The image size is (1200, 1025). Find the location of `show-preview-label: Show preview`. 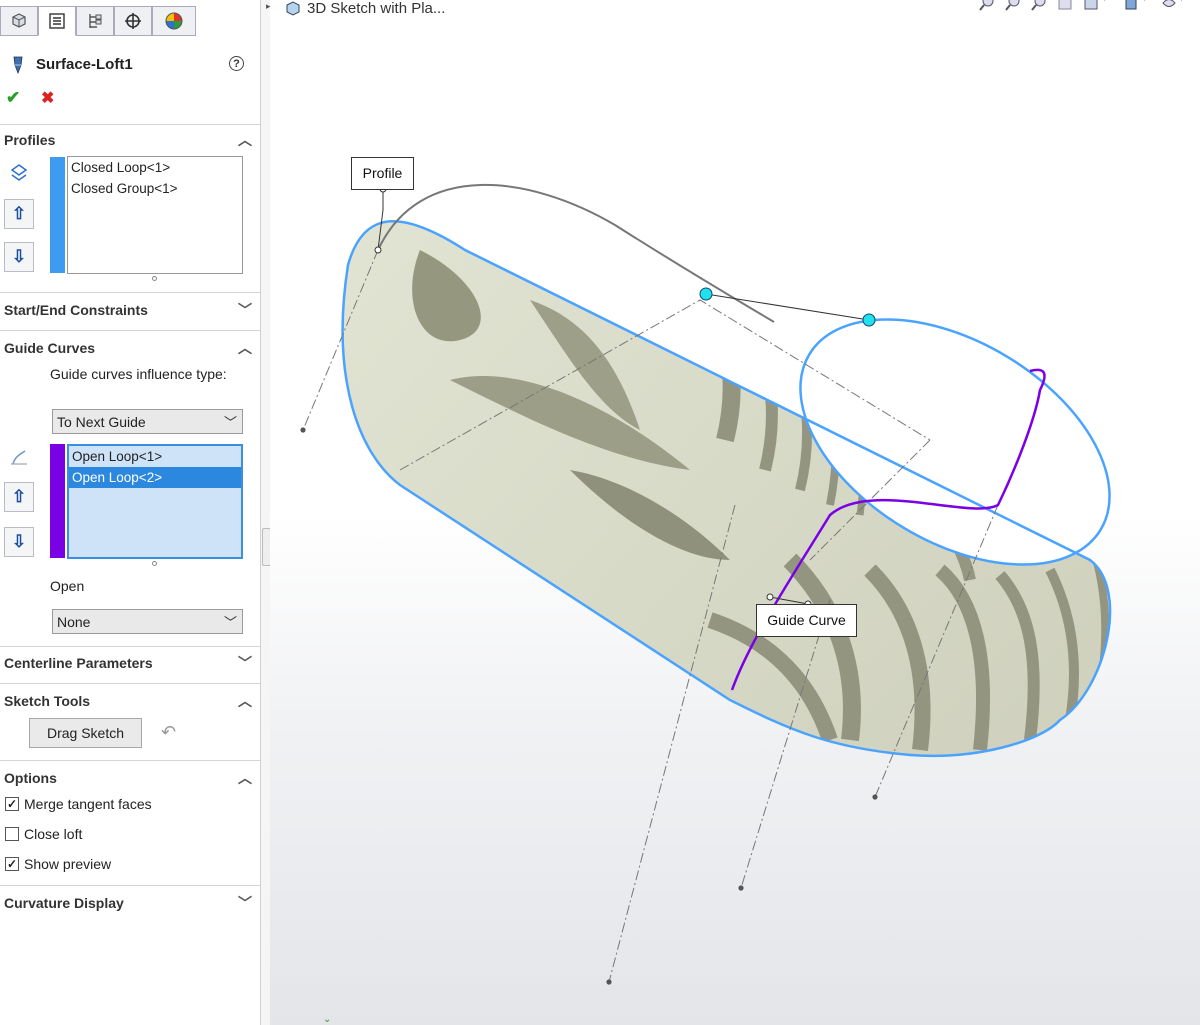

show-preview-label: Show preview is located at coordinates (68, 864).